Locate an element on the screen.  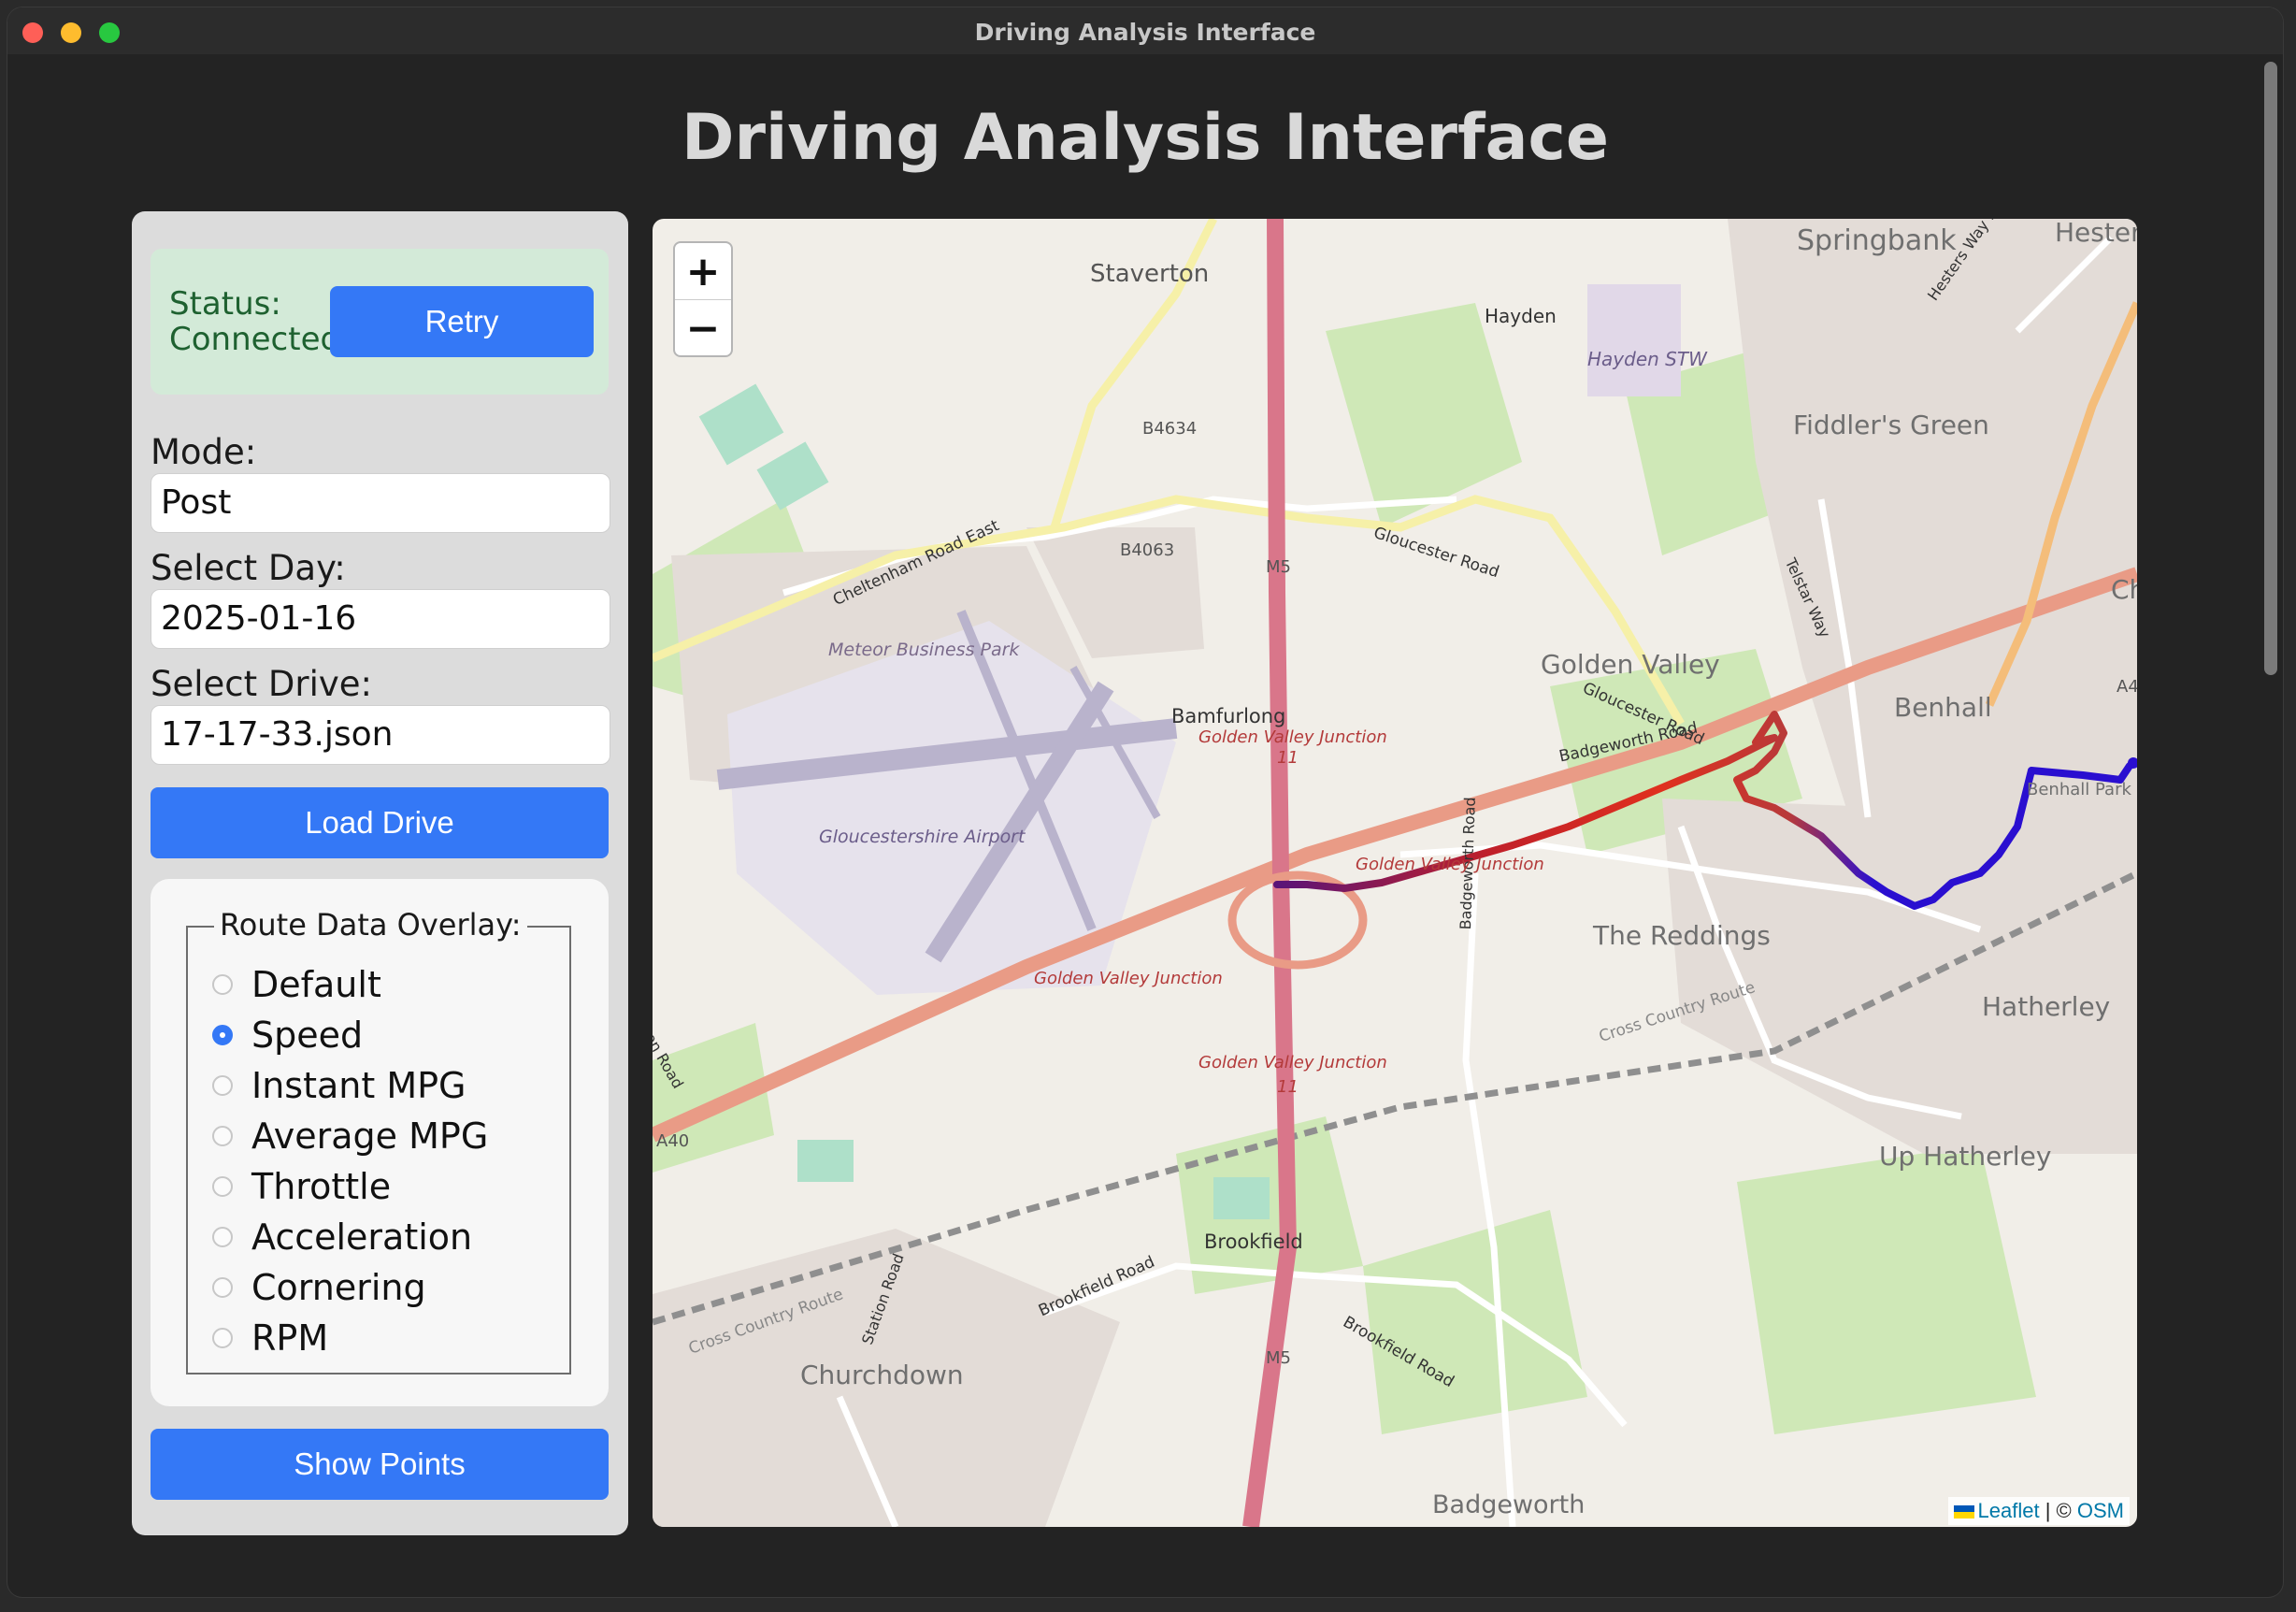
zoom-control: + − is located at coordinates (703, 299).